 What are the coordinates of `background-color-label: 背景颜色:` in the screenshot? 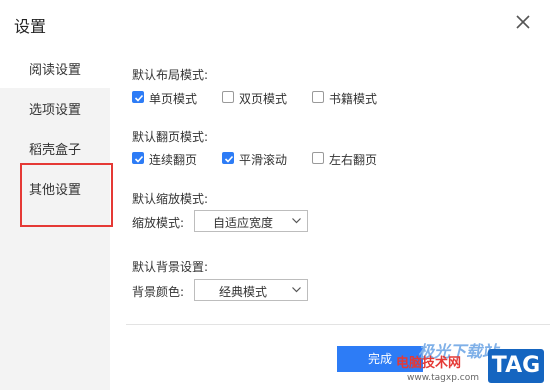 It's located at (158, 292).